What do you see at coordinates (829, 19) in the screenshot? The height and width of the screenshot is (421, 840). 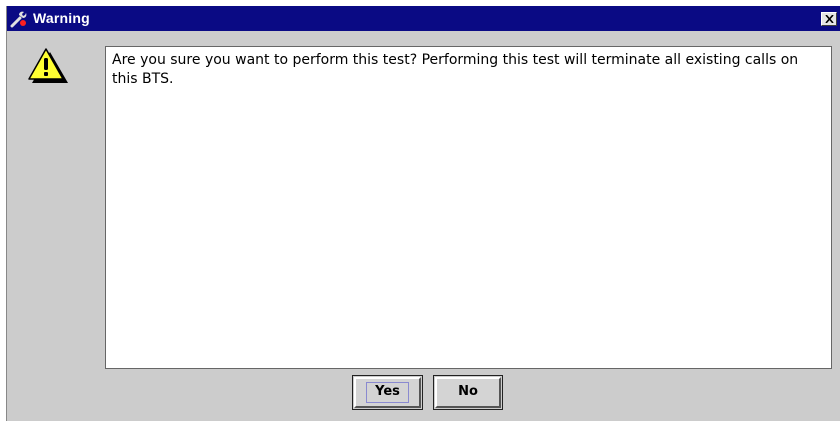 I see `close-button` at bounding box center [829, 19].